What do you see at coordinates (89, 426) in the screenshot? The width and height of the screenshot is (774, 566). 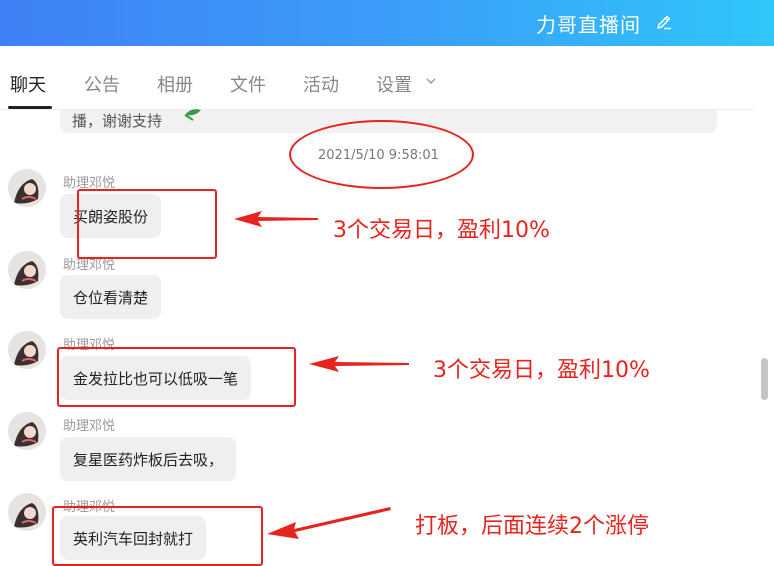 I see `sender-name: 助理邓悦` at bounding box center [89, 426].